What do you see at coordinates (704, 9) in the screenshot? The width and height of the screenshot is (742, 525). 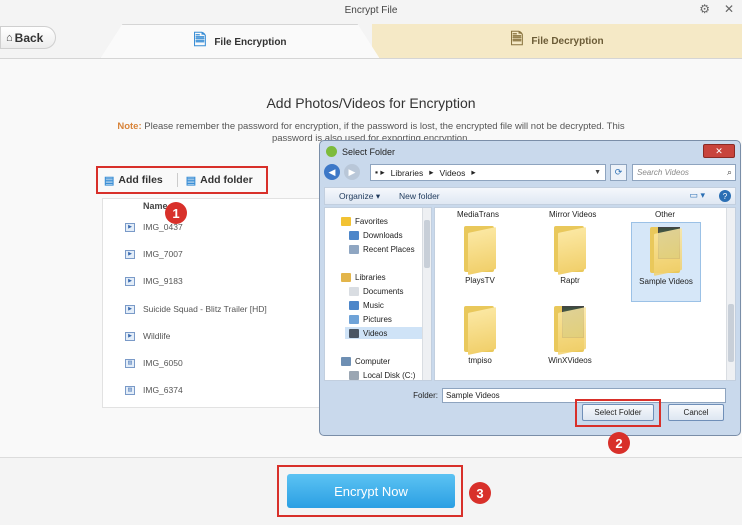 I see `settings-gear-icon: ⚙` at bounding box center [704, 9].